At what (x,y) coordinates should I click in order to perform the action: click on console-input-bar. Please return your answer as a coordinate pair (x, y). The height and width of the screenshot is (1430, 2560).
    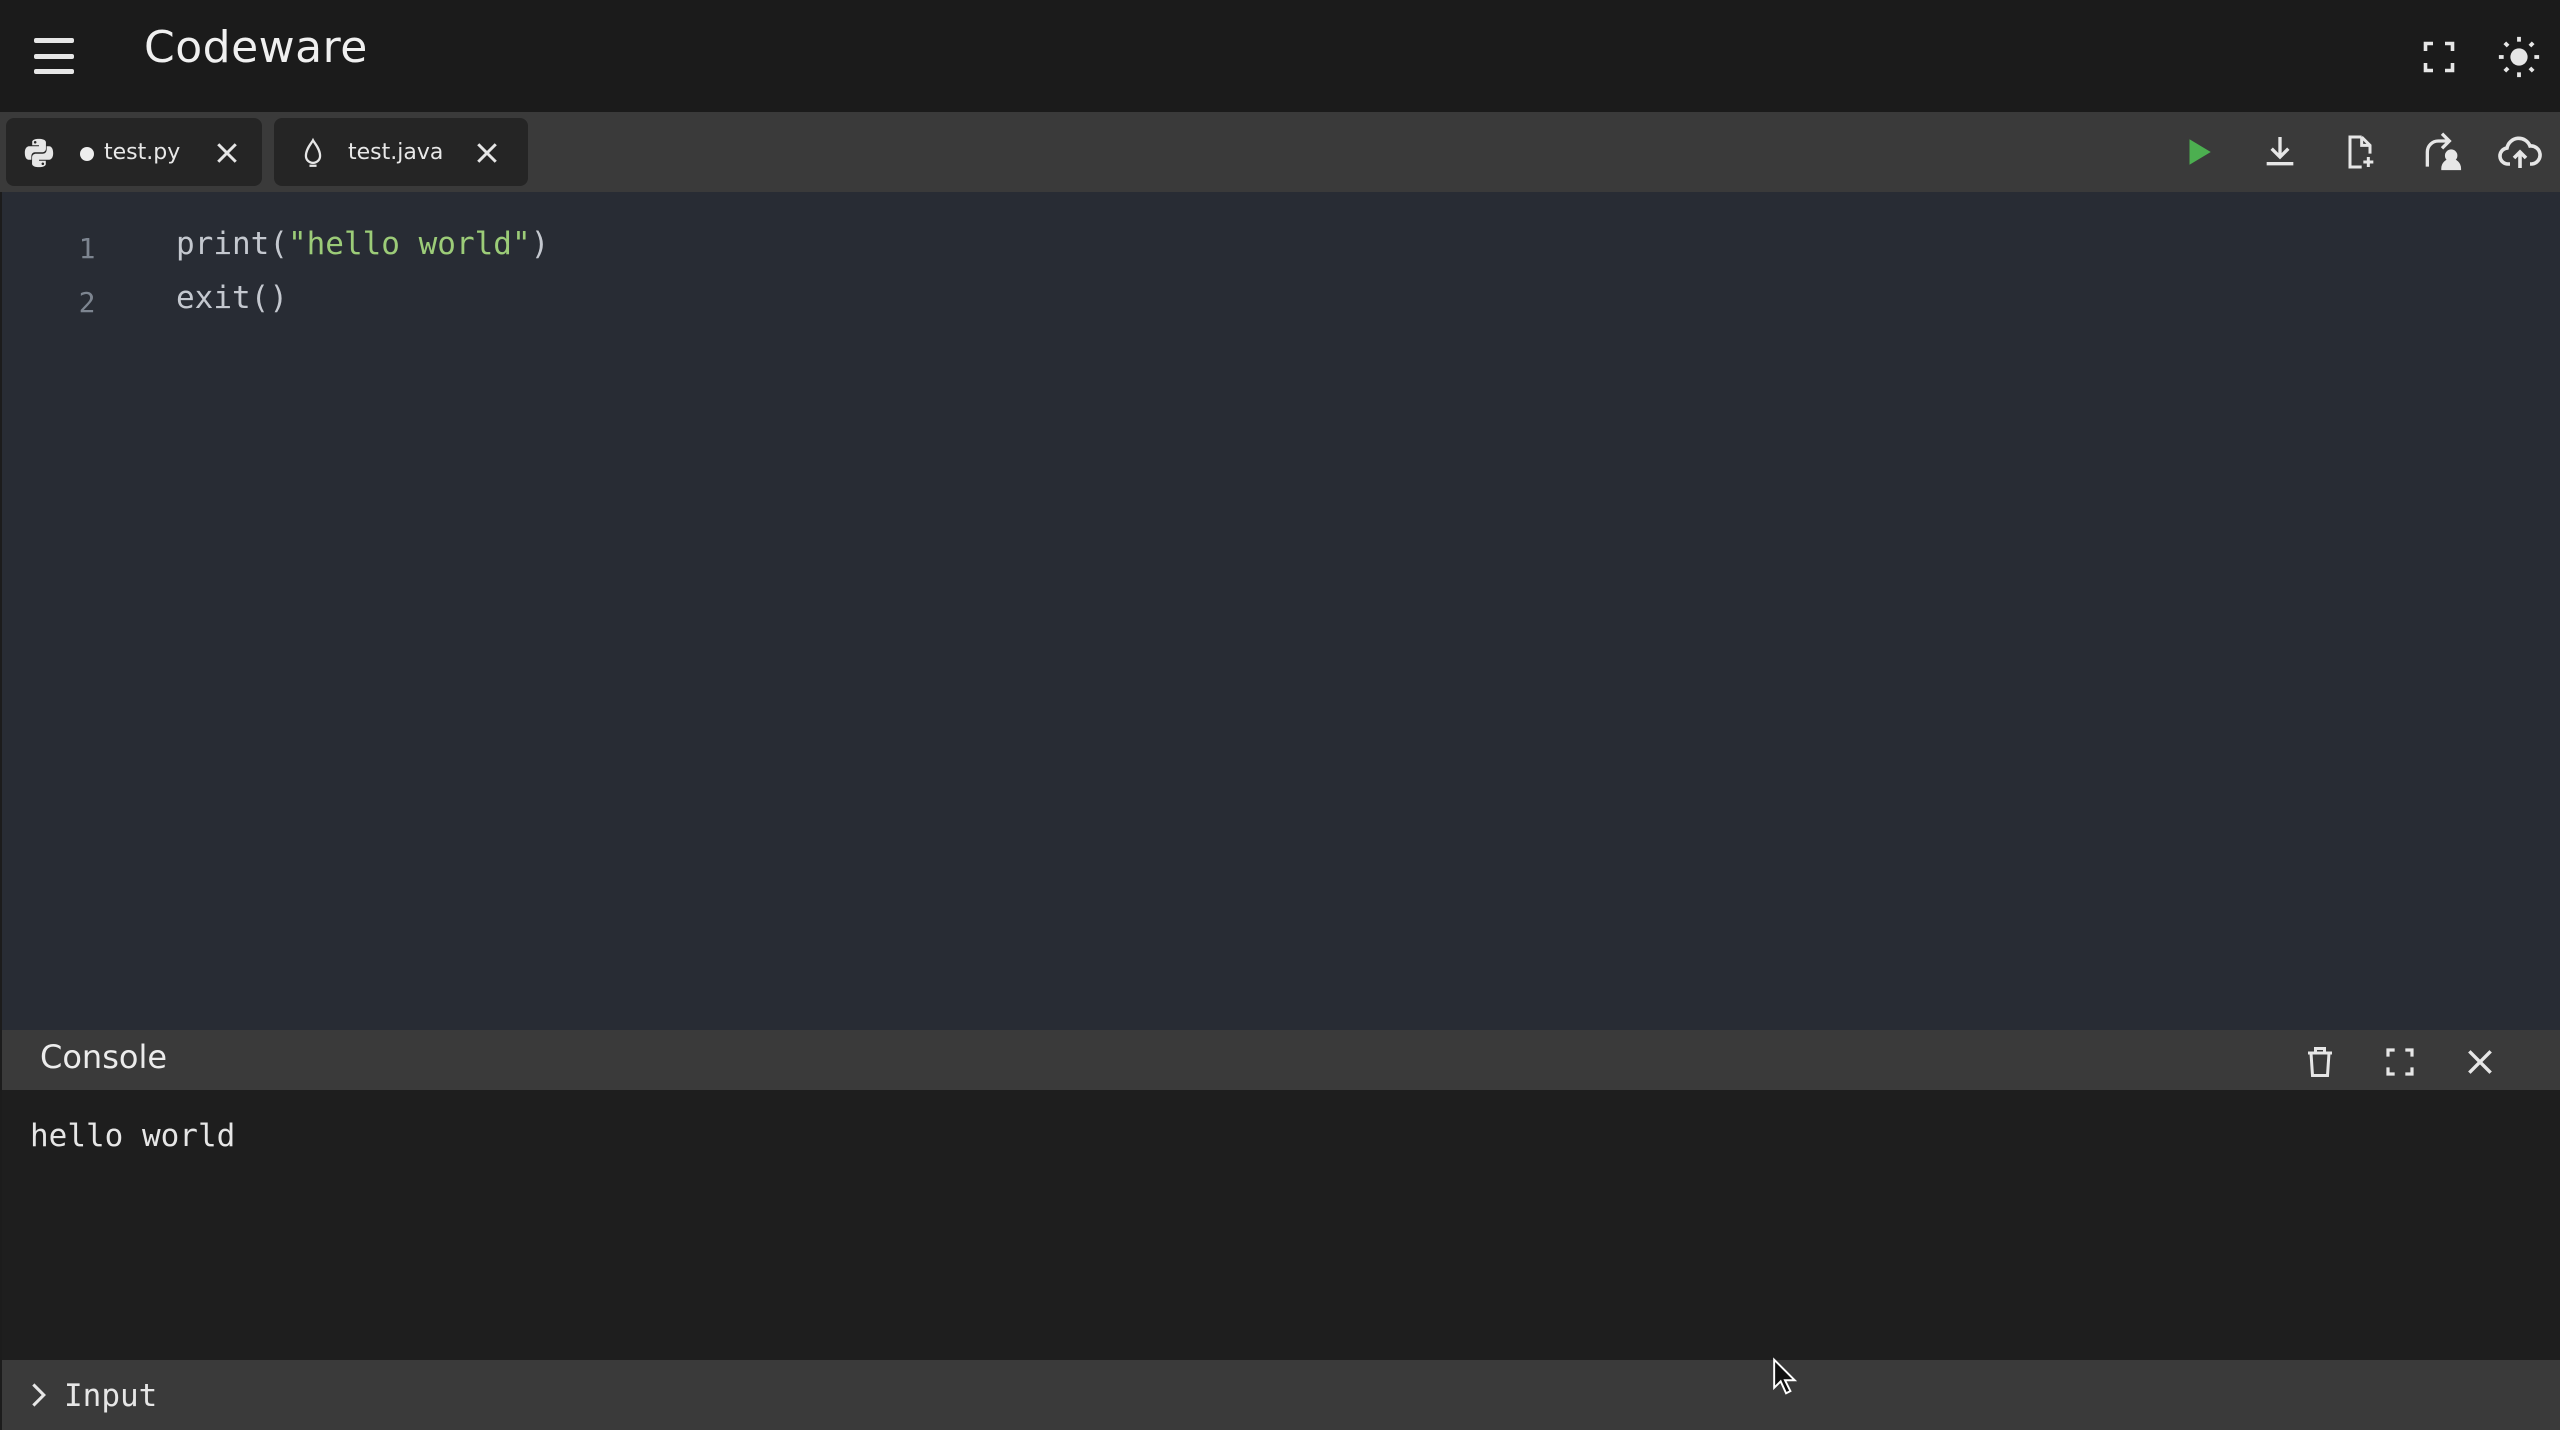
    Looking at the image, I should click on (1281, 1395).